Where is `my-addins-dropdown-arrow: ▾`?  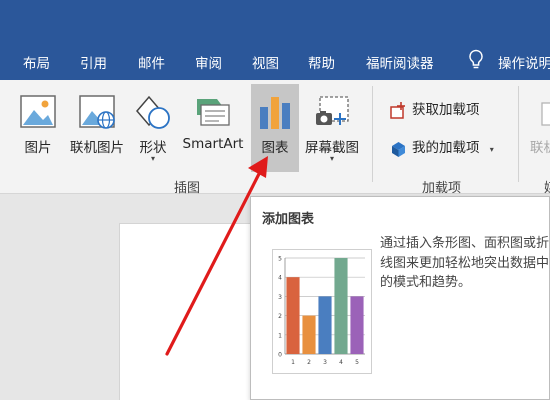
my-addins-dropdown-arrow: ▾ is located at coordinates (492, 149).